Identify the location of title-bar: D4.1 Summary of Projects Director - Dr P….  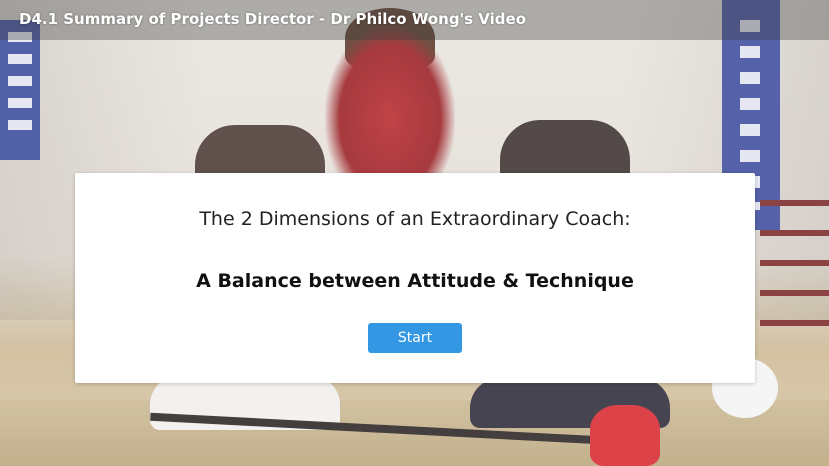
(414, 20).